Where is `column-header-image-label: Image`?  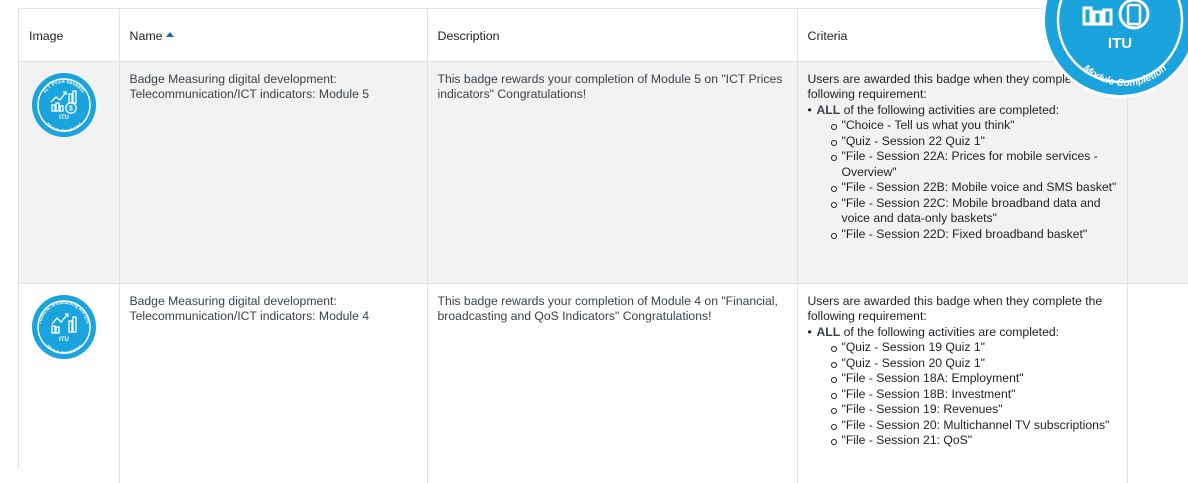
column-header-image-label: Image is located at coordinates (46, 36).